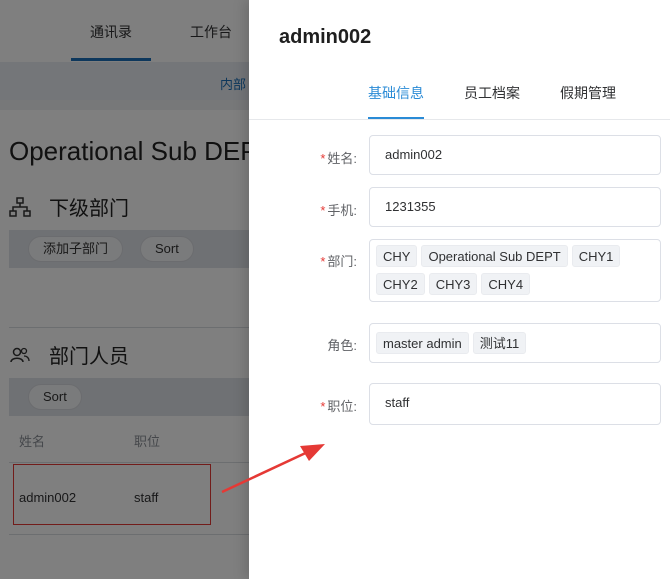 The height and width of the screenshot is (579, 670). What do you see at coordinates (342, 261) in the screenshot?
I see `department-label-text: 部门:` at bounding box center [342, 261].